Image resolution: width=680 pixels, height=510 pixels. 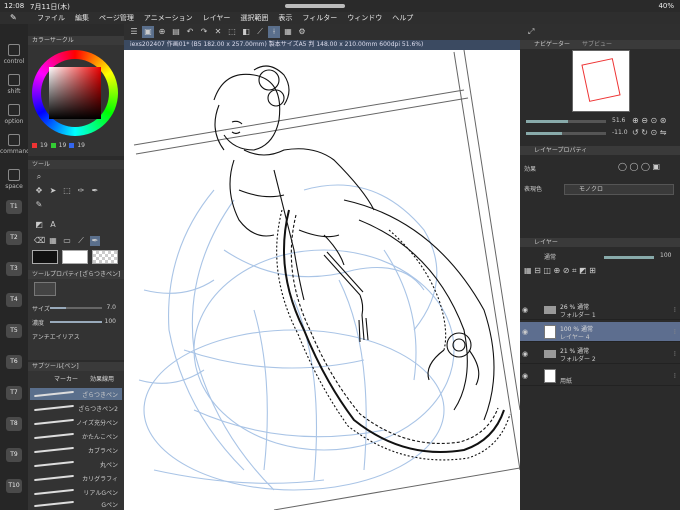 I want to click on menu-help: ヘルプ, so click(x=402, y=18).